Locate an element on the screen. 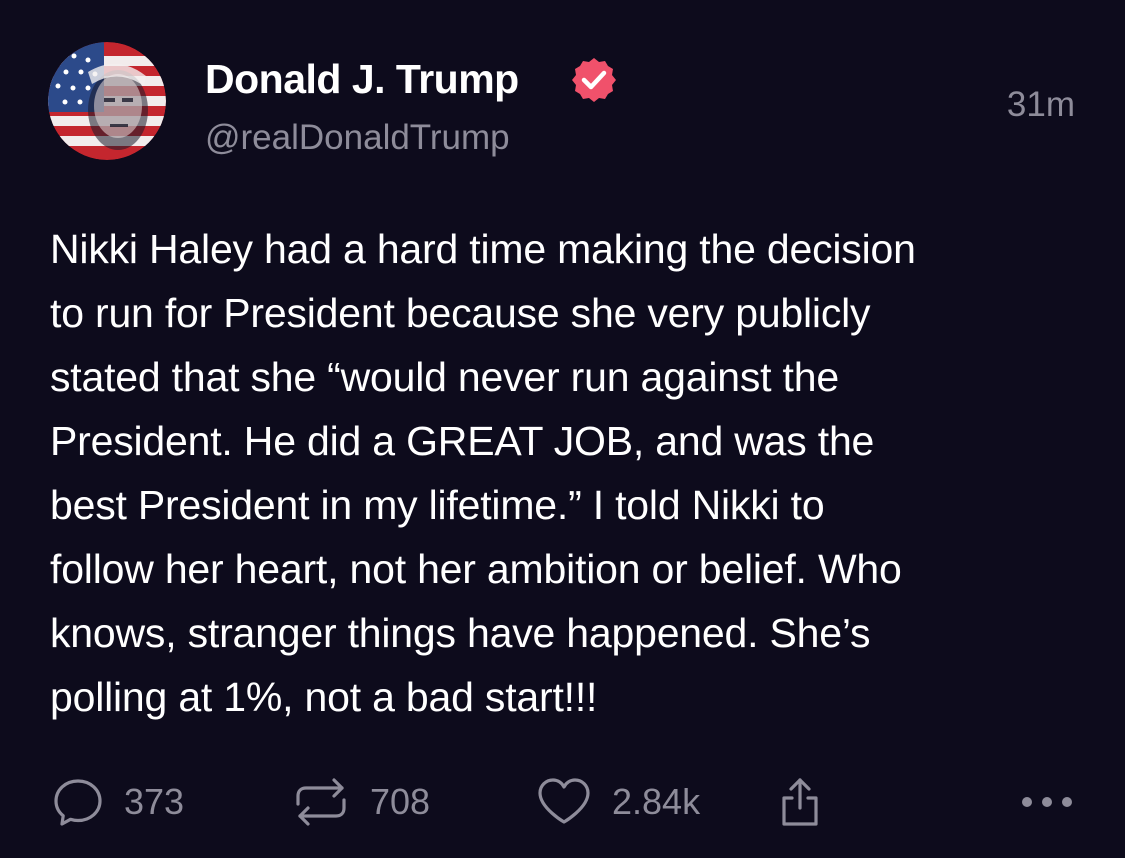 This screenshot has height=858, width=1125. author-avatar is located at coordinates (107, 101).